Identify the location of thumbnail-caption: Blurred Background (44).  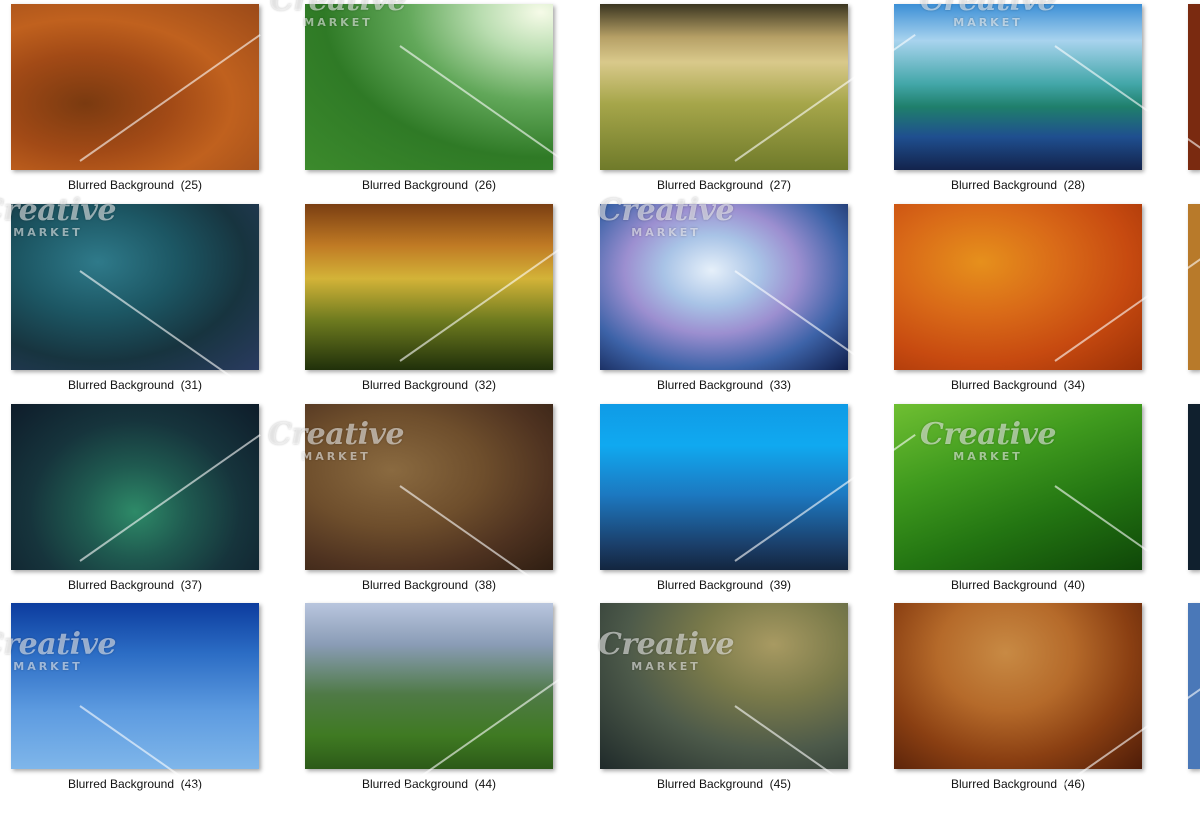
(429, 784).